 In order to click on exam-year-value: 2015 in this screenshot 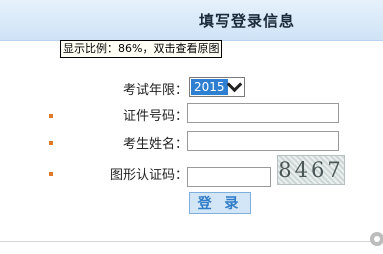, I will do `click(209, 87)`.